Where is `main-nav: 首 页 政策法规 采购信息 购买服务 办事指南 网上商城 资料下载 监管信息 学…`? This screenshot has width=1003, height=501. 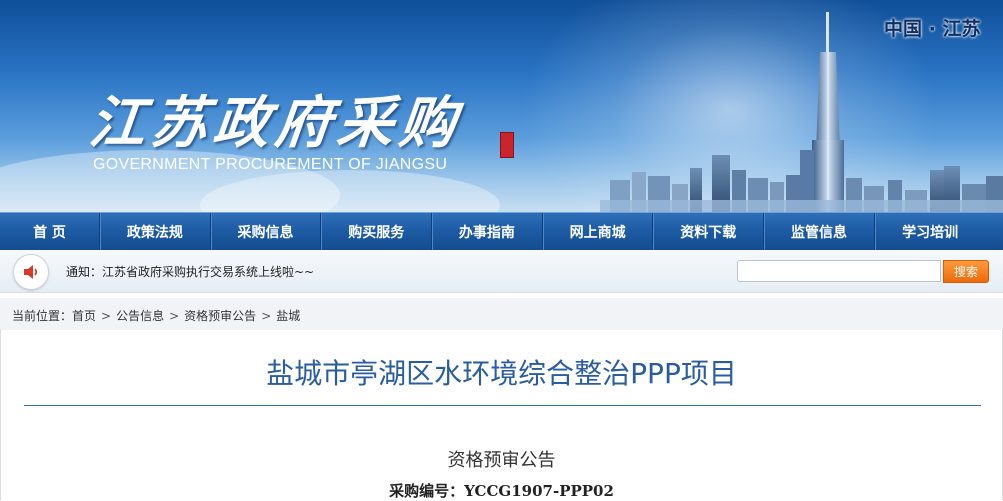
main-nav: 首 页 政策法规 采购信息 购买服务 办事指南 网上商城 资料下载 监管信息 学… is located at coordinates (501, 231).